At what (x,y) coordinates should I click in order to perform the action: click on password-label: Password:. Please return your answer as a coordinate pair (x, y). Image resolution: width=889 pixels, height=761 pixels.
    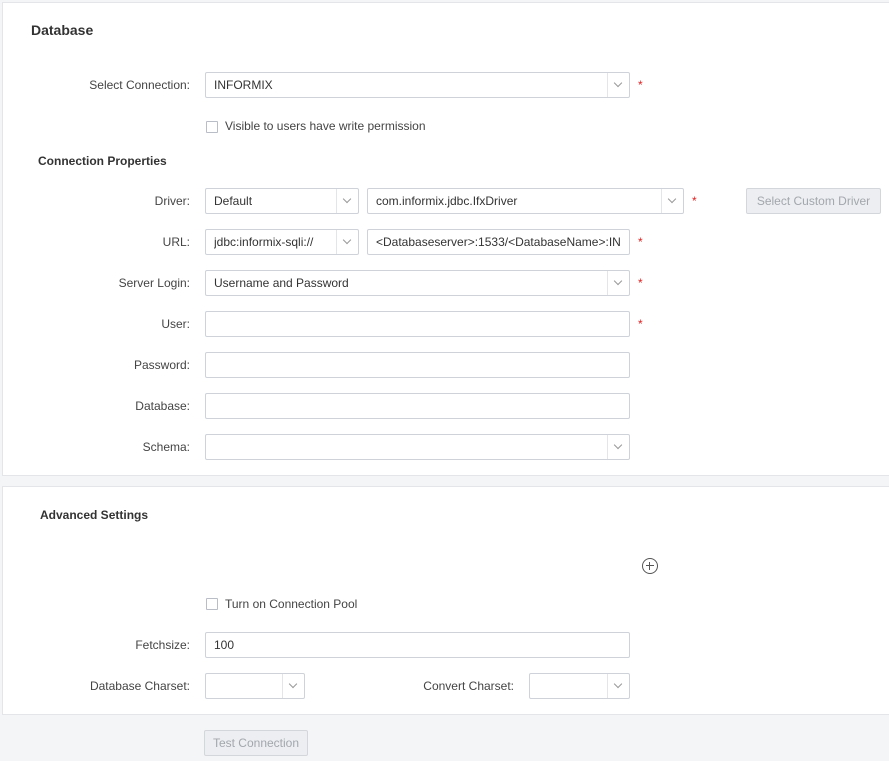
    Looking at the image, I should click on (161, 365).